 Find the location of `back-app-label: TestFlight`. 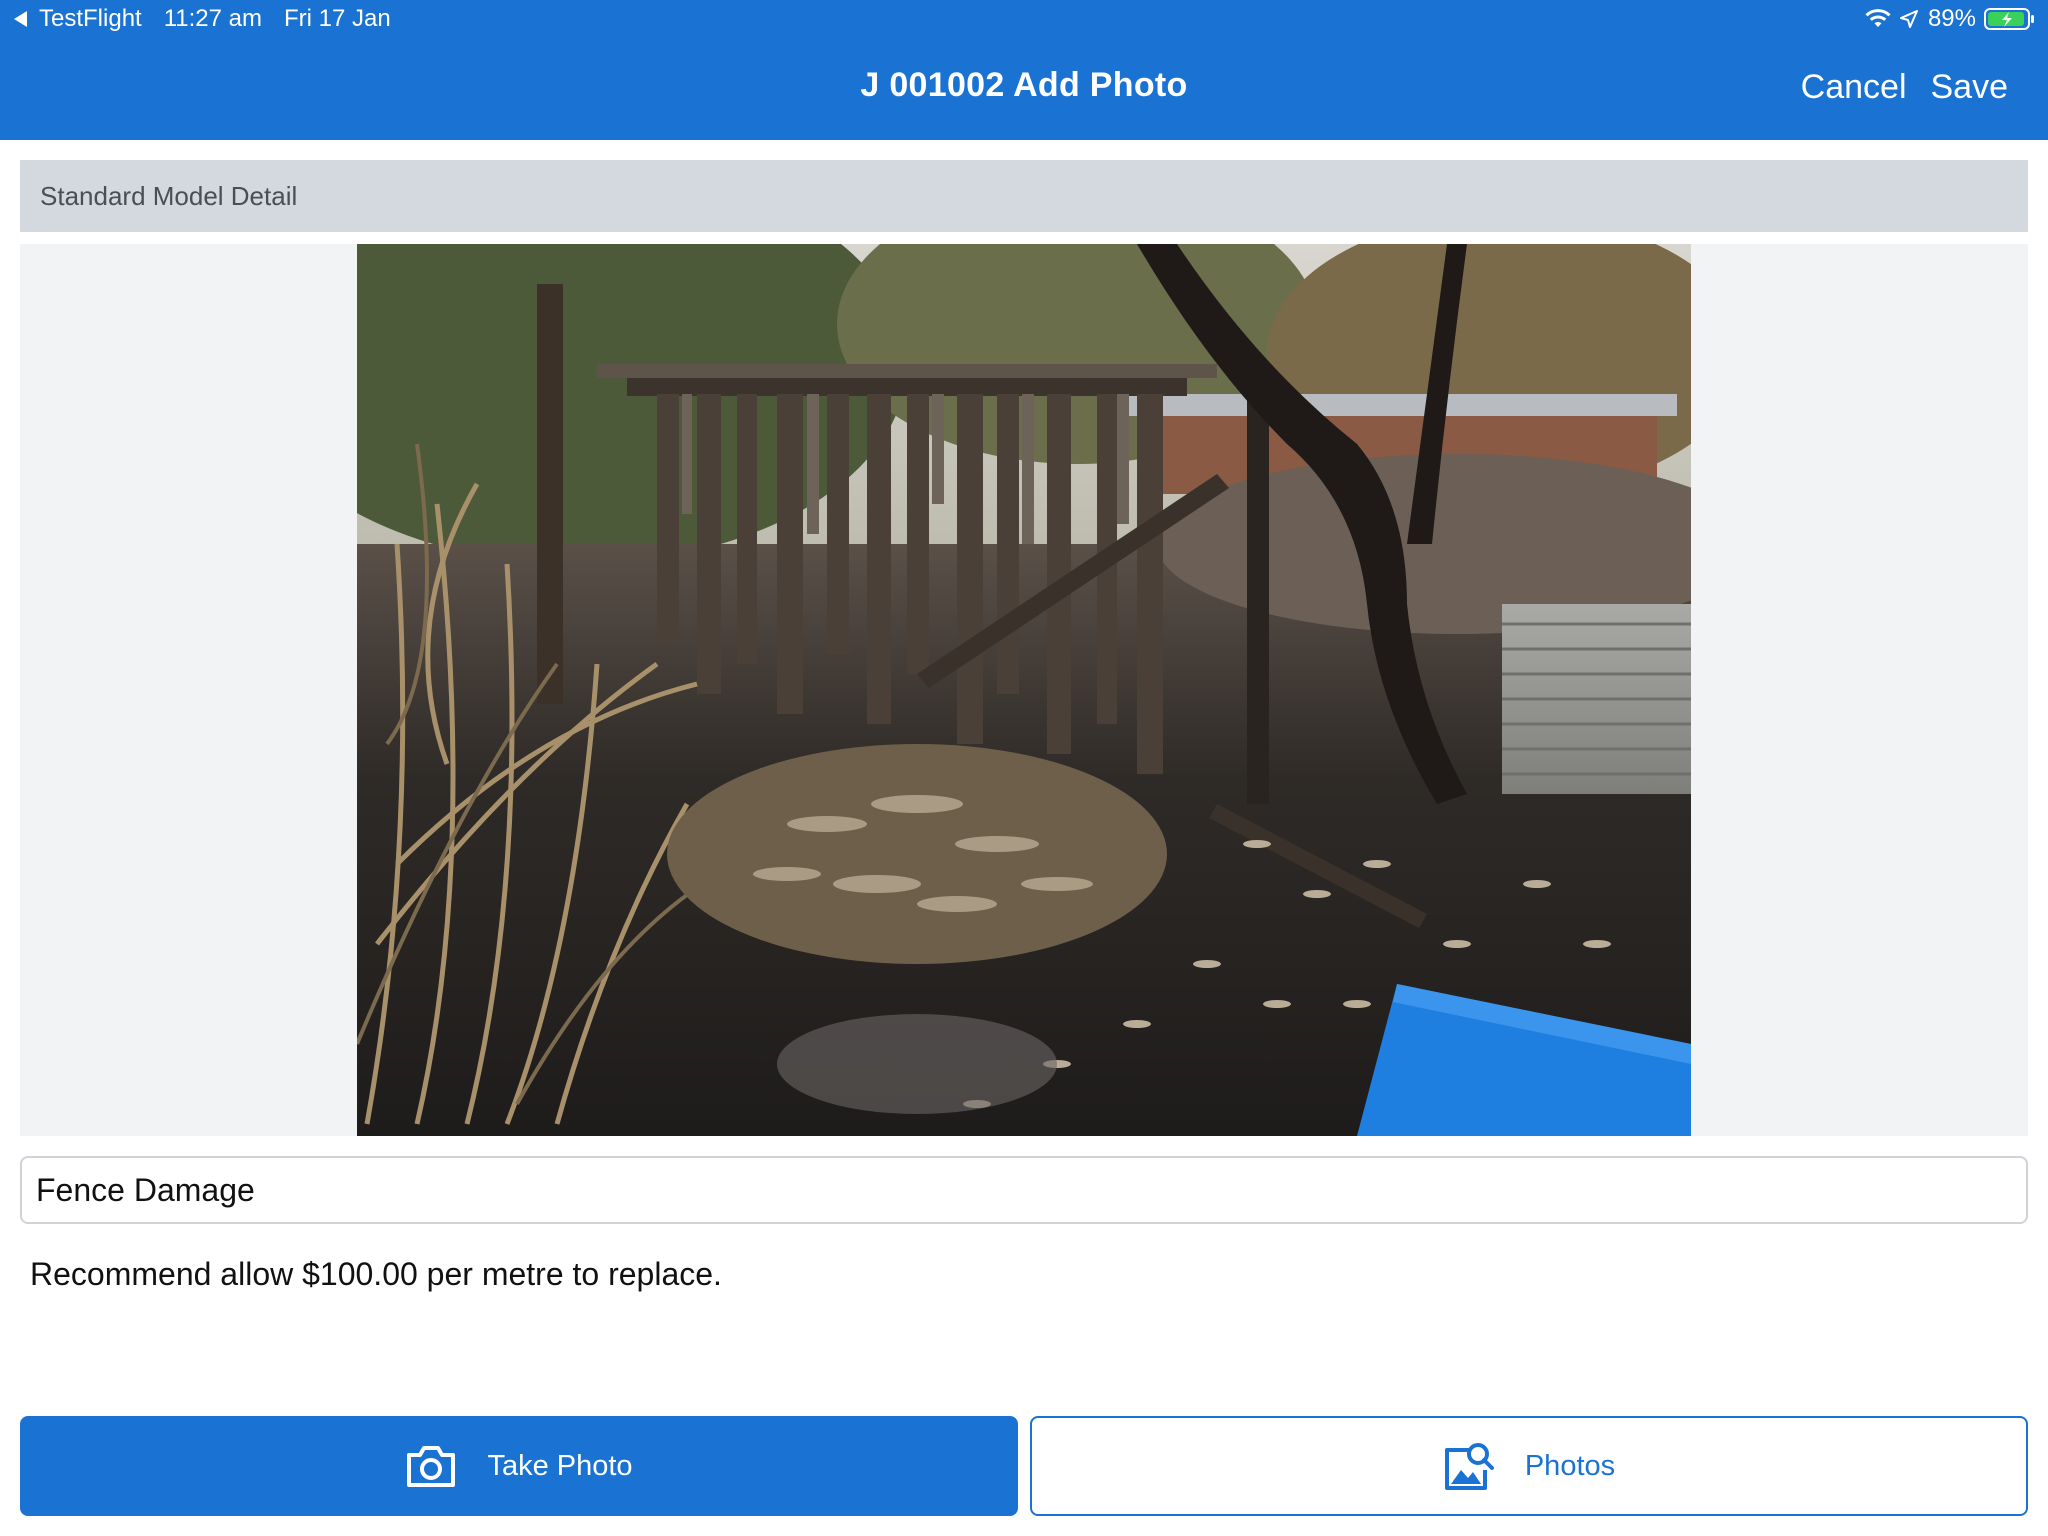

back-app-label: TestFlight is located at coordinates (90, 19).